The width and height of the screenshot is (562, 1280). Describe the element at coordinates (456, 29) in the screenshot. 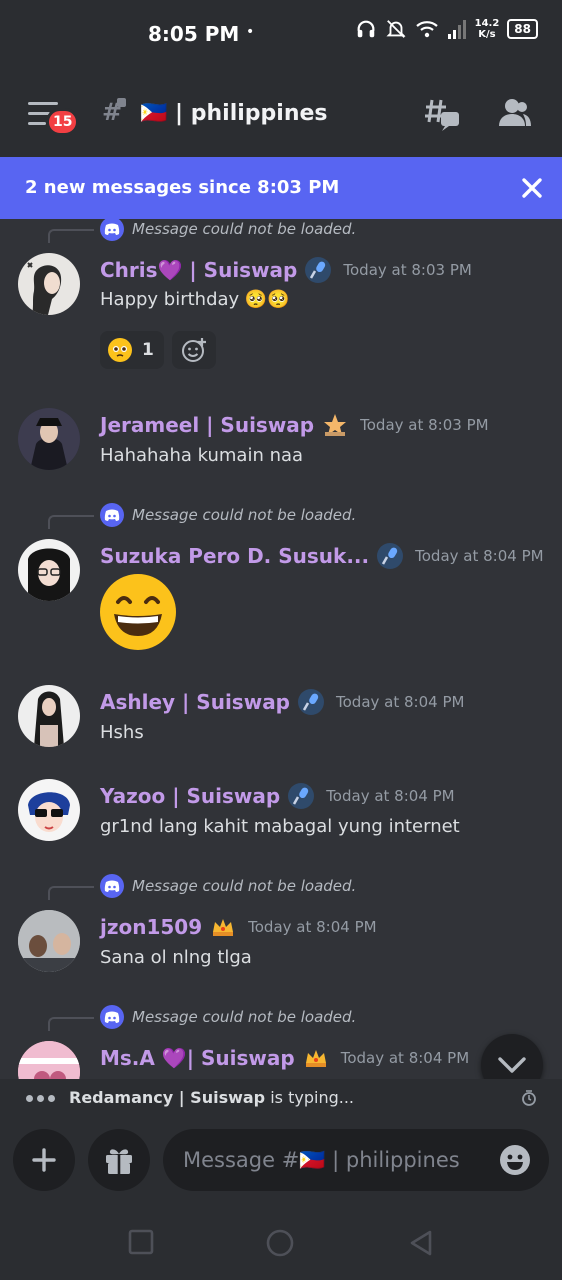

I see `signal-icon` at that location.